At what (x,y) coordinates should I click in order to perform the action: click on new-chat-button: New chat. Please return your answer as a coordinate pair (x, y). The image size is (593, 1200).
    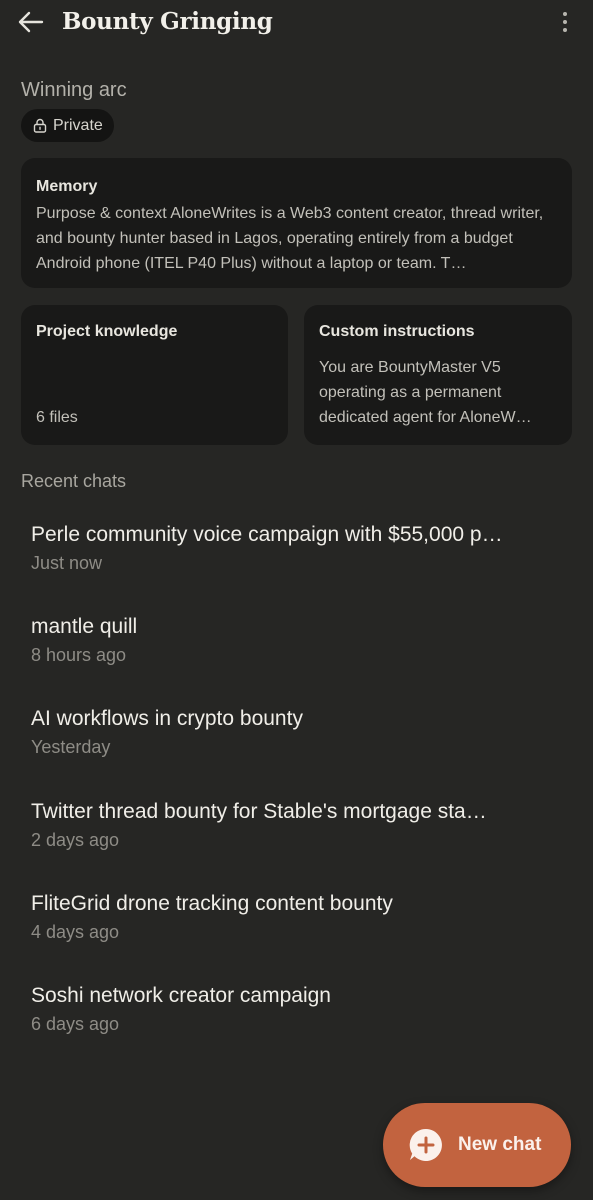
    Looking at the image, I should click on (477, 1145).